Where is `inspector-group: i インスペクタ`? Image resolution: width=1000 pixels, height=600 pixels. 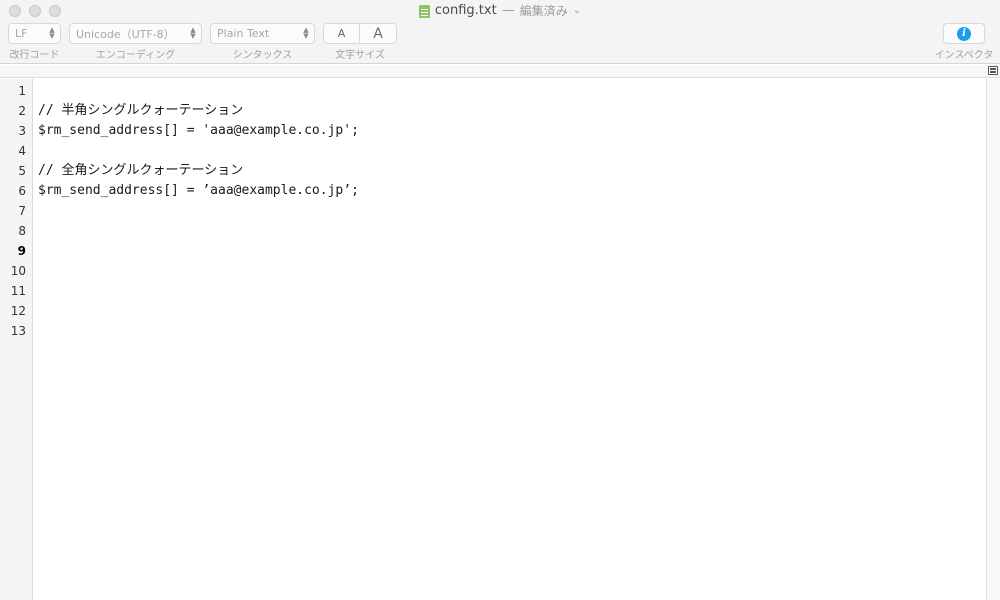
inspector-group: i インスペクタ is located at coordinates (964, 42).